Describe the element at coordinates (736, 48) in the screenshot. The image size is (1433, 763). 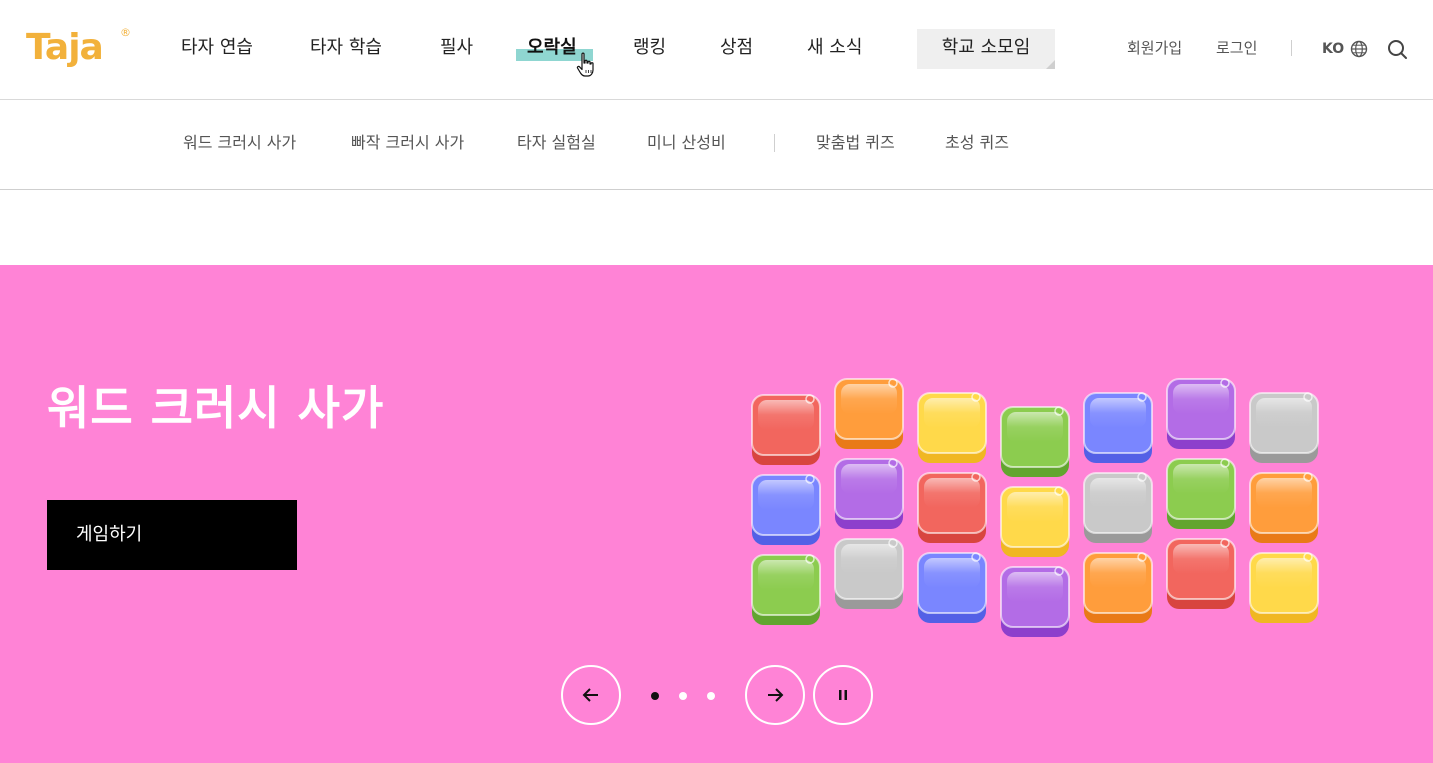
I see `nav-item-shop: 상점` at that location.